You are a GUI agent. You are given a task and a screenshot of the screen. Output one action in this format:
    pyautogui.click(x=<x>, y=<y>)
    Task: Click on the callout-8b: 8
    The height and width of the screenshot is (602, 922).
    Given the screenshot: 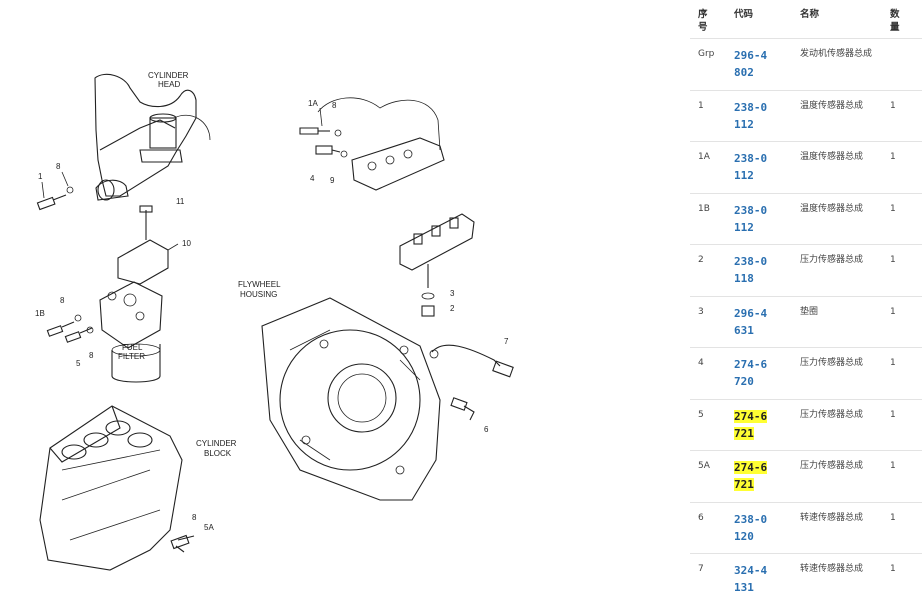 What is the action you would take?
    pyautogui.click(x=62, y=300)
    